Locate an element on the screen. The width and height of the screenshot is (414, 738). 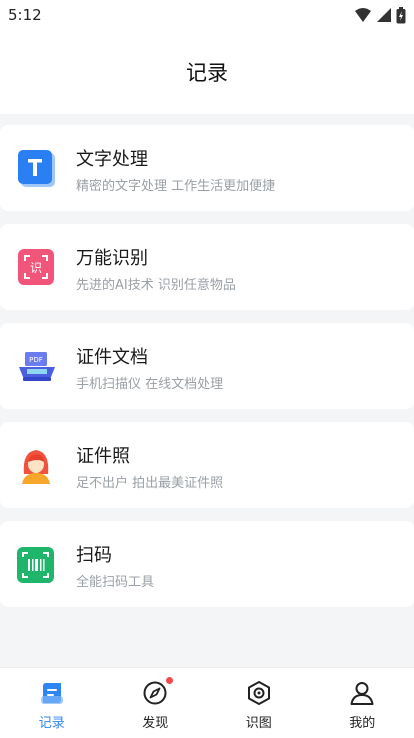
feature-card-text-processing: 文字处理 精密的文字处理 工作生活更加便捷 is located at coordinates (207, 168).